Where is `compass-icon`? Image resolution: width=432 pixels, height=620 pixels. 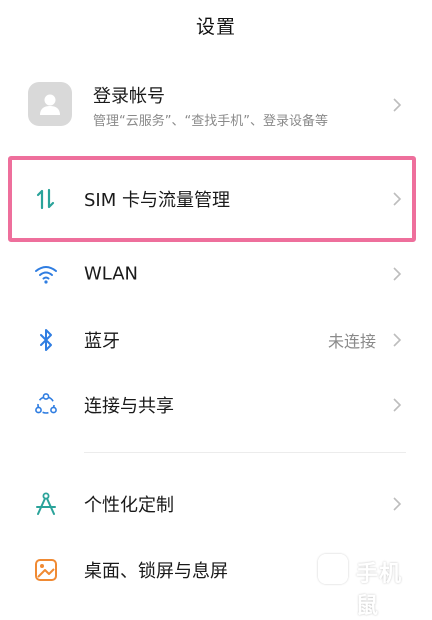 compass-icon is located at coordinates (46, 504).